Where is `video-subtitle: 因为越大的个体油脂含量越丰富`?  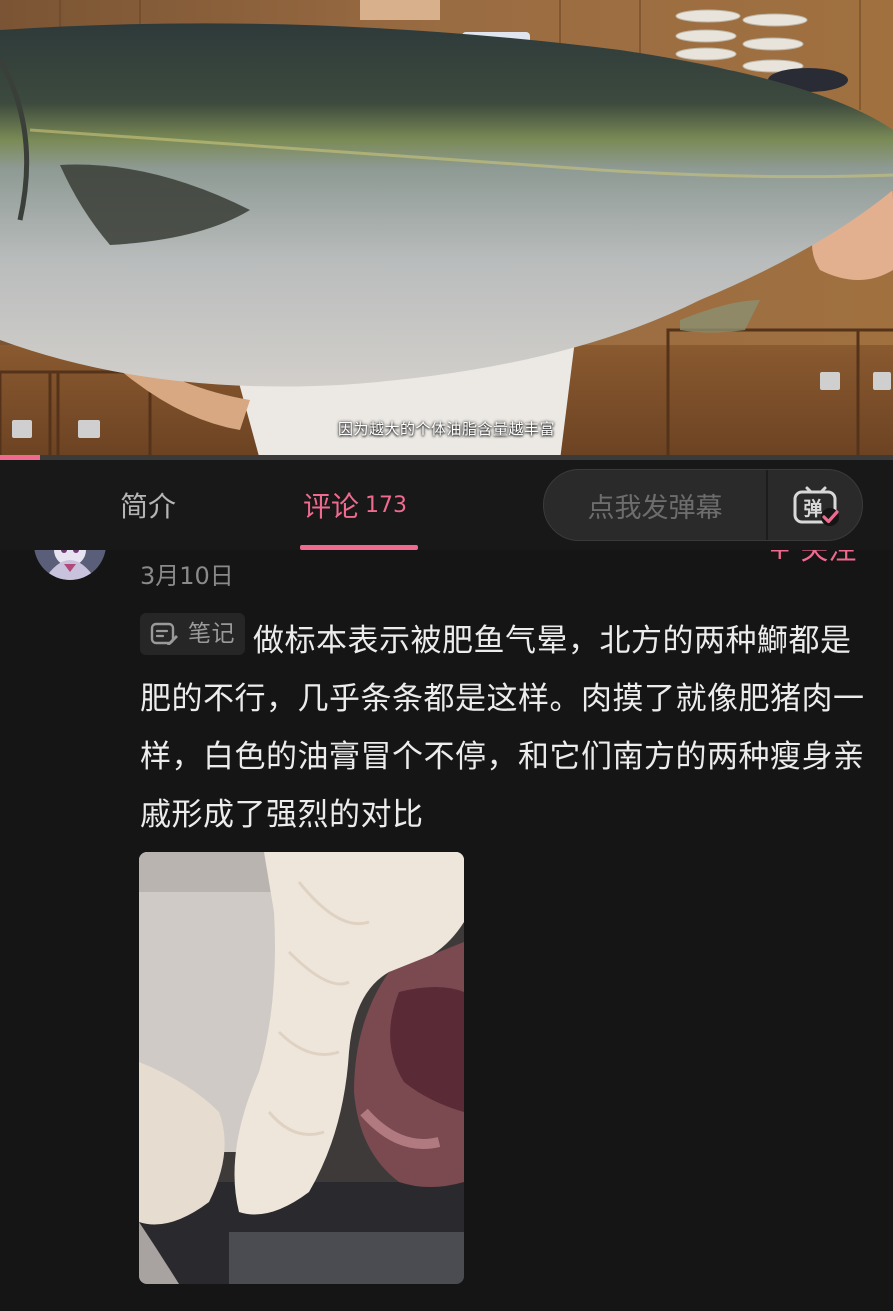 video-subtitle: 因为越大的个体油脂含量越丰富 is located at coordinates (446, 429).